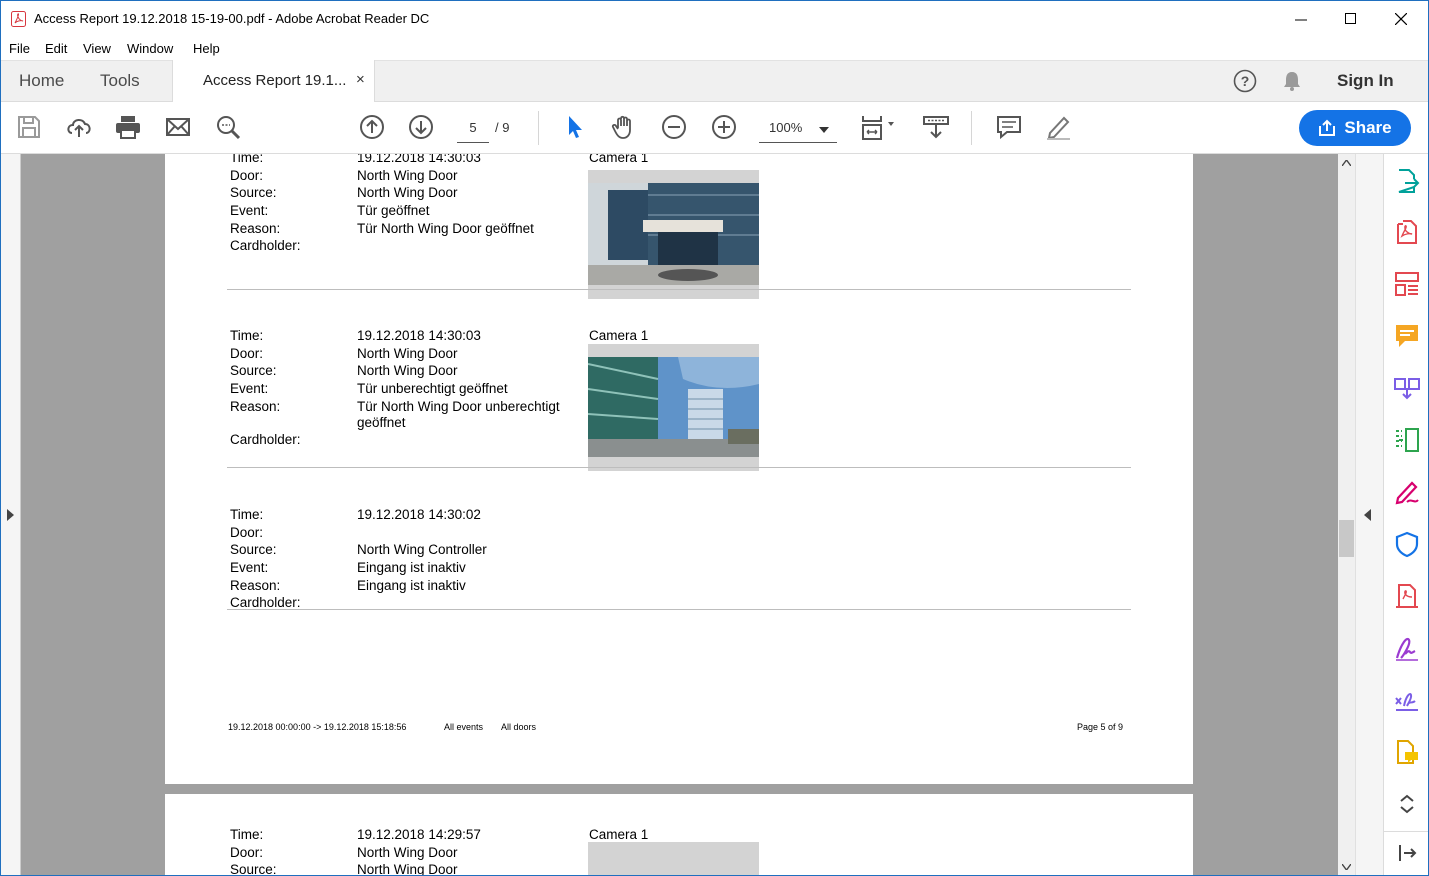 This screenshot has height=876, width=1429. Describe the element at coordinates (1407, 700) in the screenshot. I see `fill-sign-icon` at that location.